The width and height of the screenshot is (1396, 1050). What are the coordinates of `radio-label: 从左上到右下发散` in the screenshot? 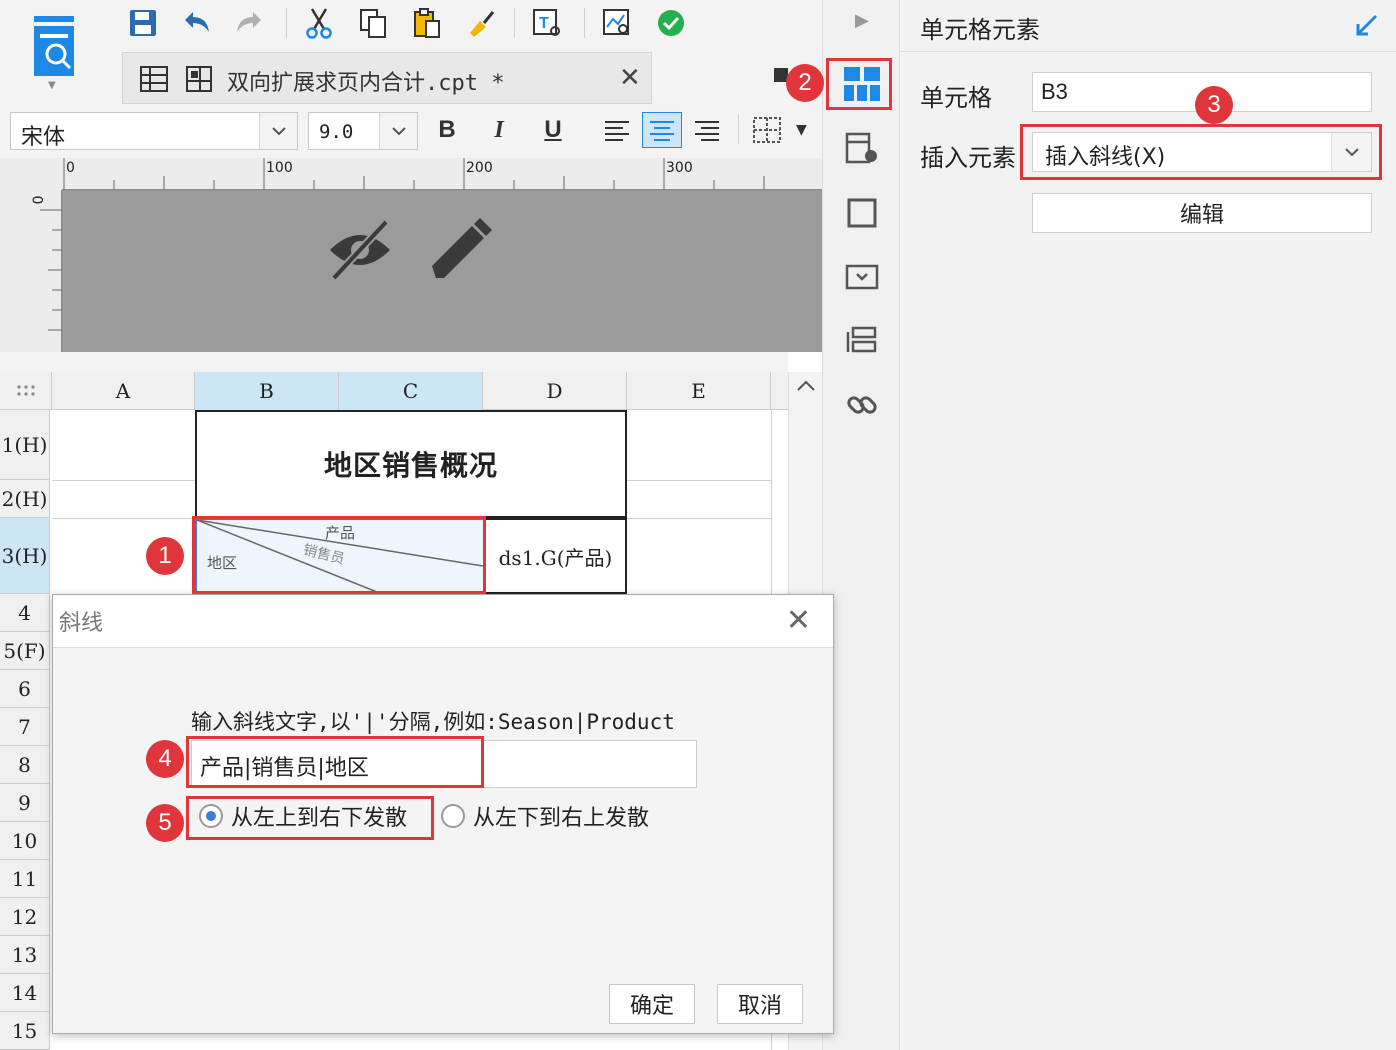 It's located at (319, 816).